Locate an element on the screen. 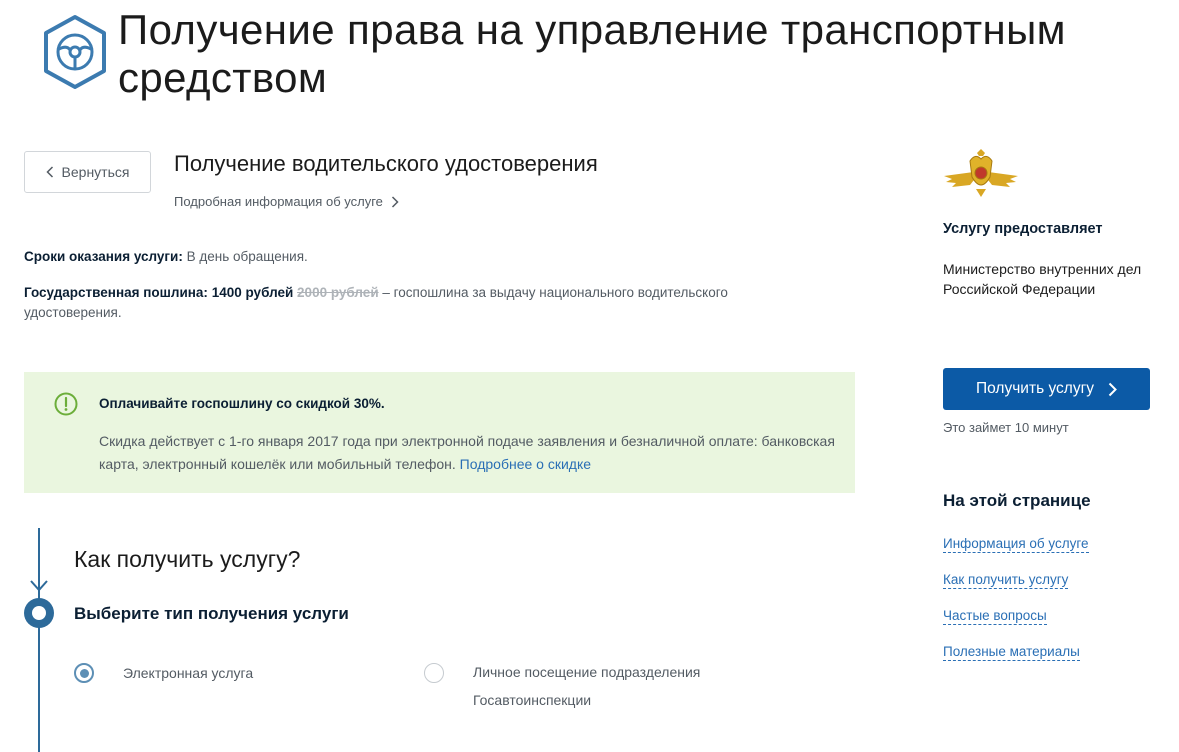 The image size is (1179, 752). choose-type-heading: Выберите тип получения услуги is located at coordinates (211, 613).